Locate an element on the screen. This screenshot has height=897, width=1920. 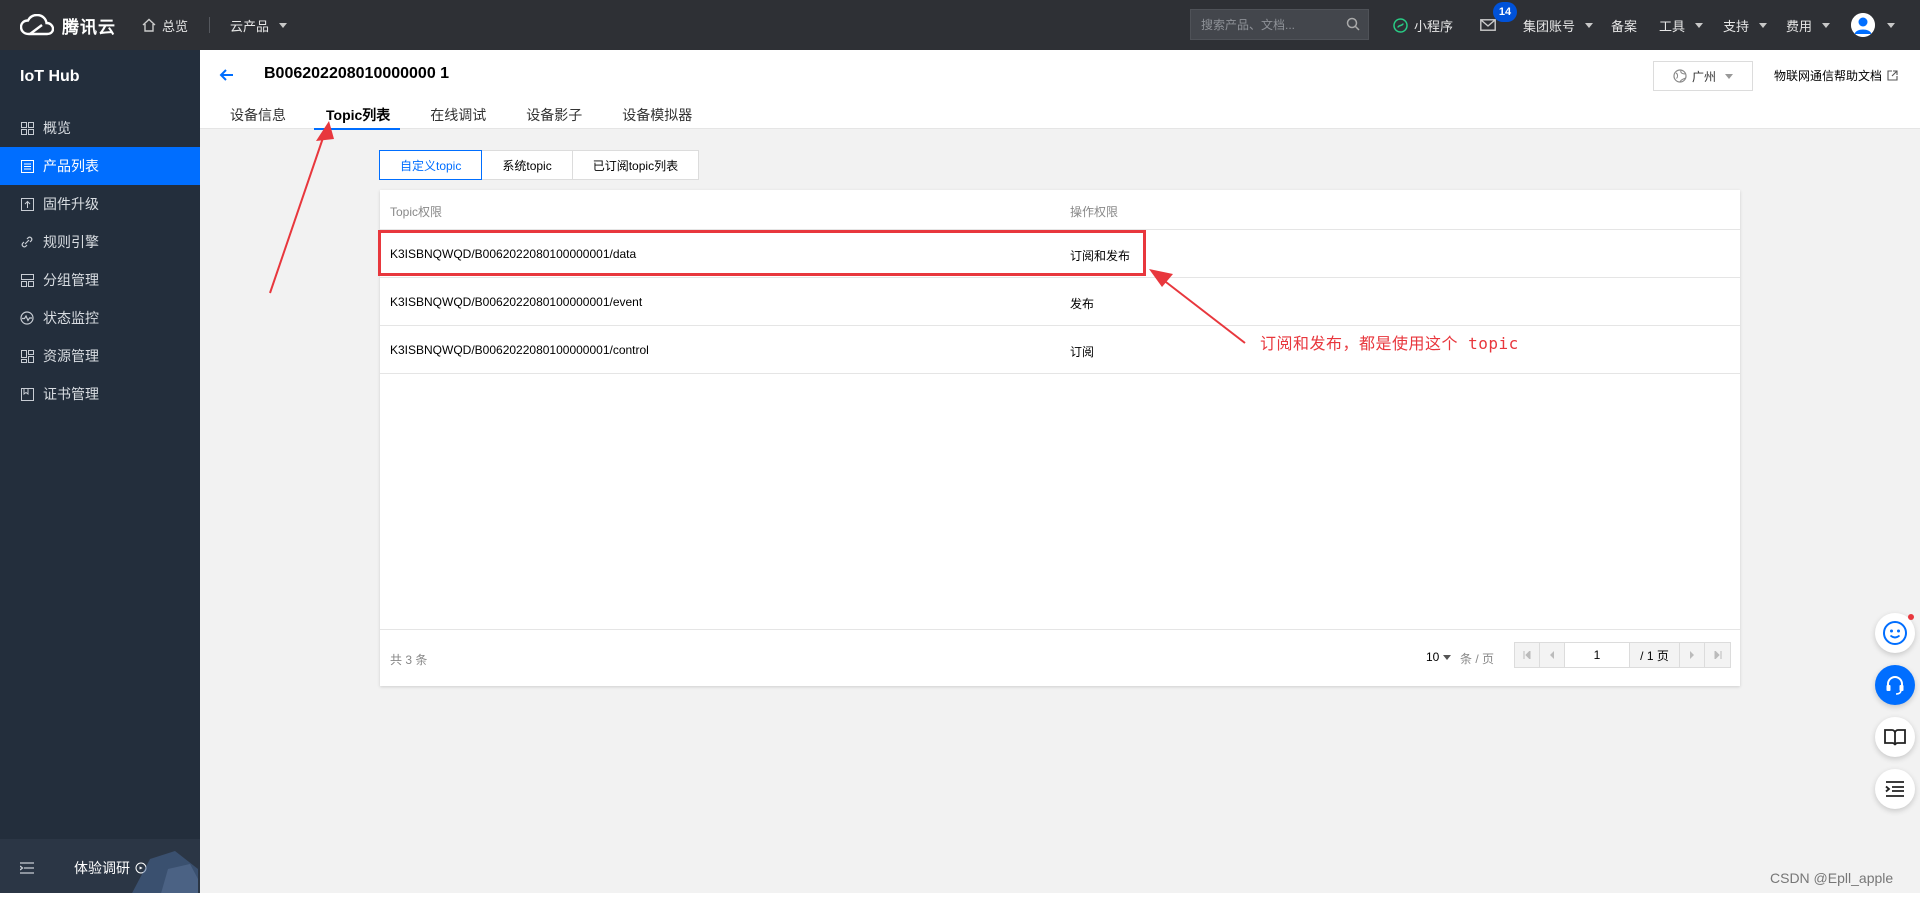
list-menu-icon is located at coordinates (1894, 789).